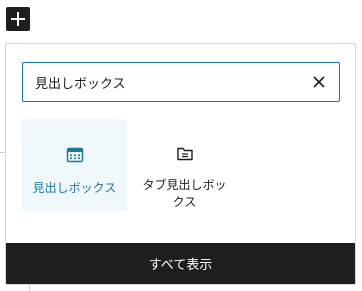 The width and height of the screenshot is (362, 291). I want to click on block-item-heading-box: 見出しボックス, so click(74, 165).